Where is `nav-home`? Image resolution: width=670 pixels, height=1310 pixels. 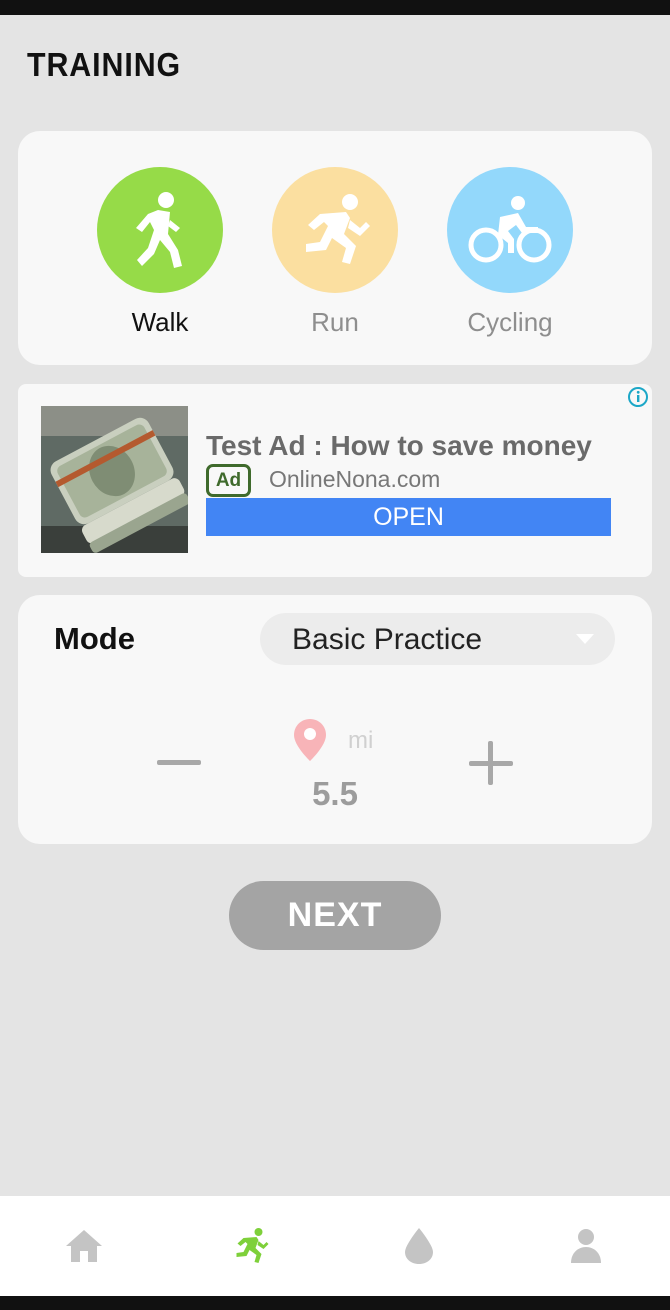
nav-home is located at coordinates (83, 1246).